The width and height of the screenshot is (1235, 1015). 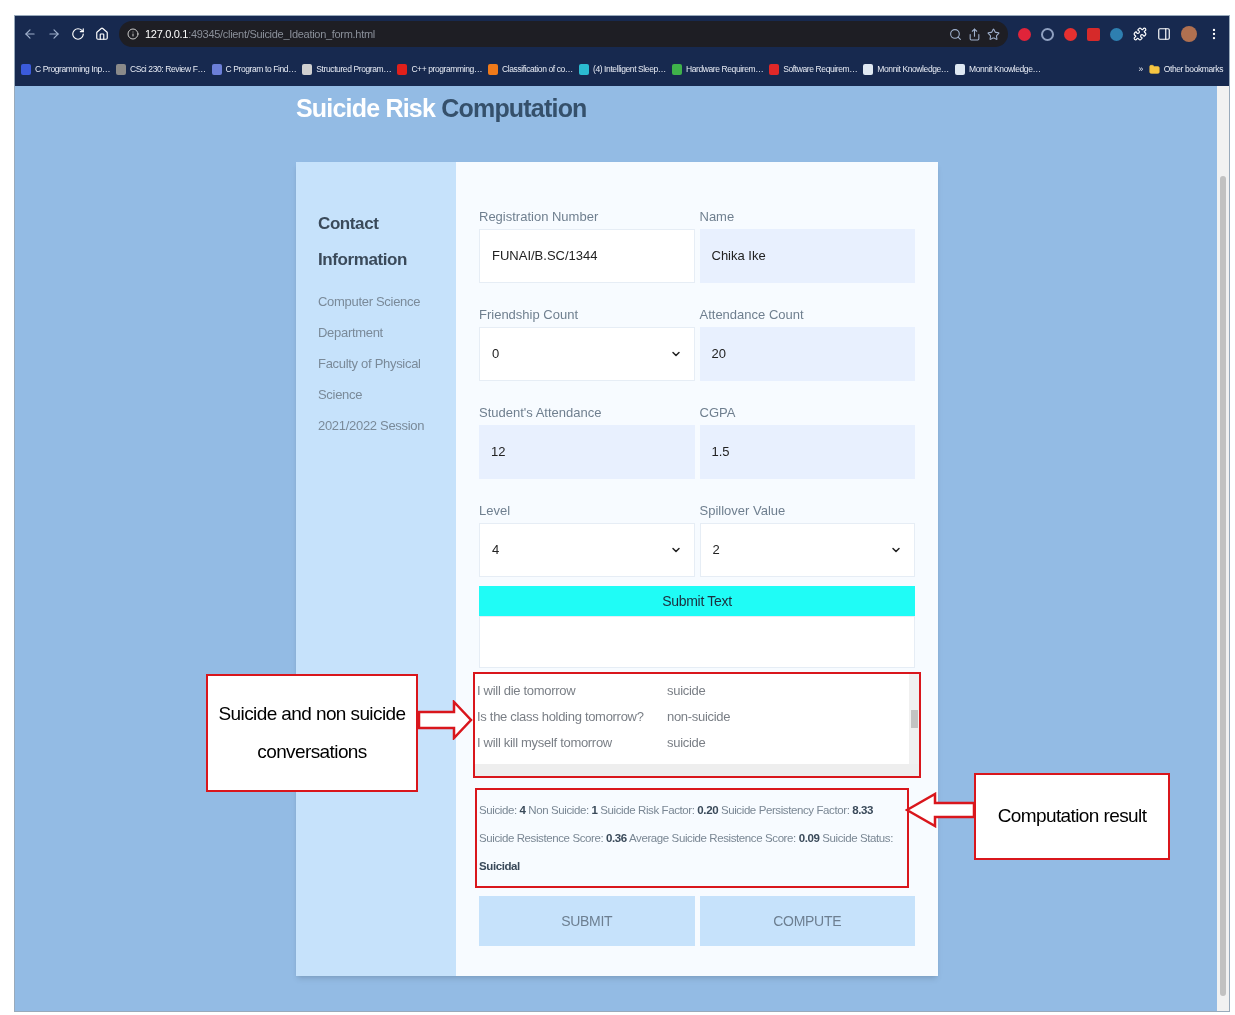 What do you see at coordinates (697, 770) in the screenshot?
I see `horizontal-scrollbar` at bounding box center [697, 770].